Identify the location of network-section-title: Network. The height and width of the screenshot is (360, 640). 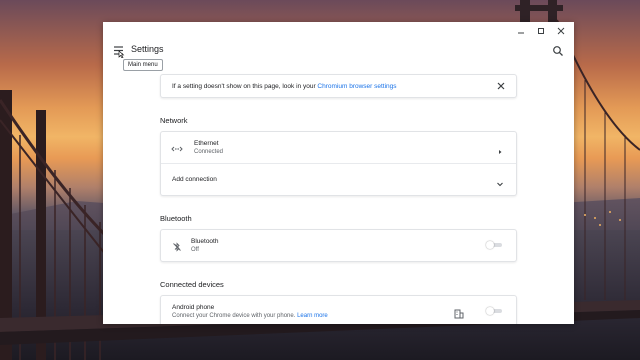
(174, 120).